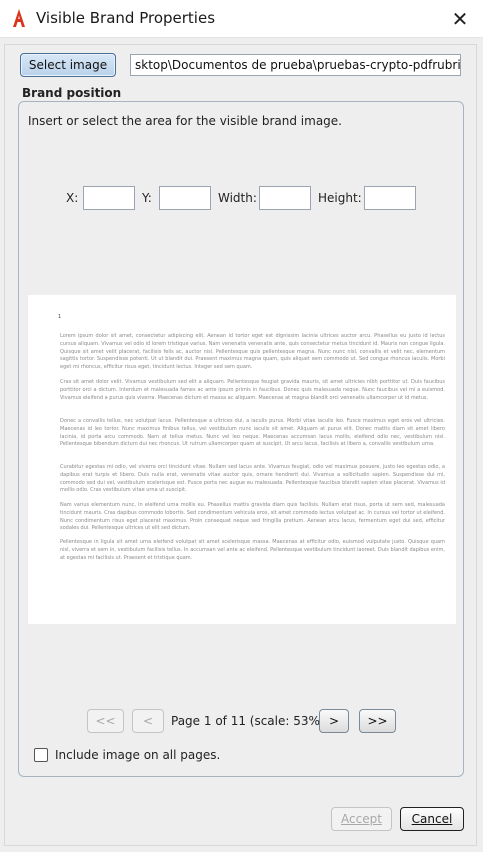 This screenshot has height=852, width=483. What do you see at coordinates (460, 19) in the screenshot?
I see `close-icon: ✕` at bounding box center [460, 19].